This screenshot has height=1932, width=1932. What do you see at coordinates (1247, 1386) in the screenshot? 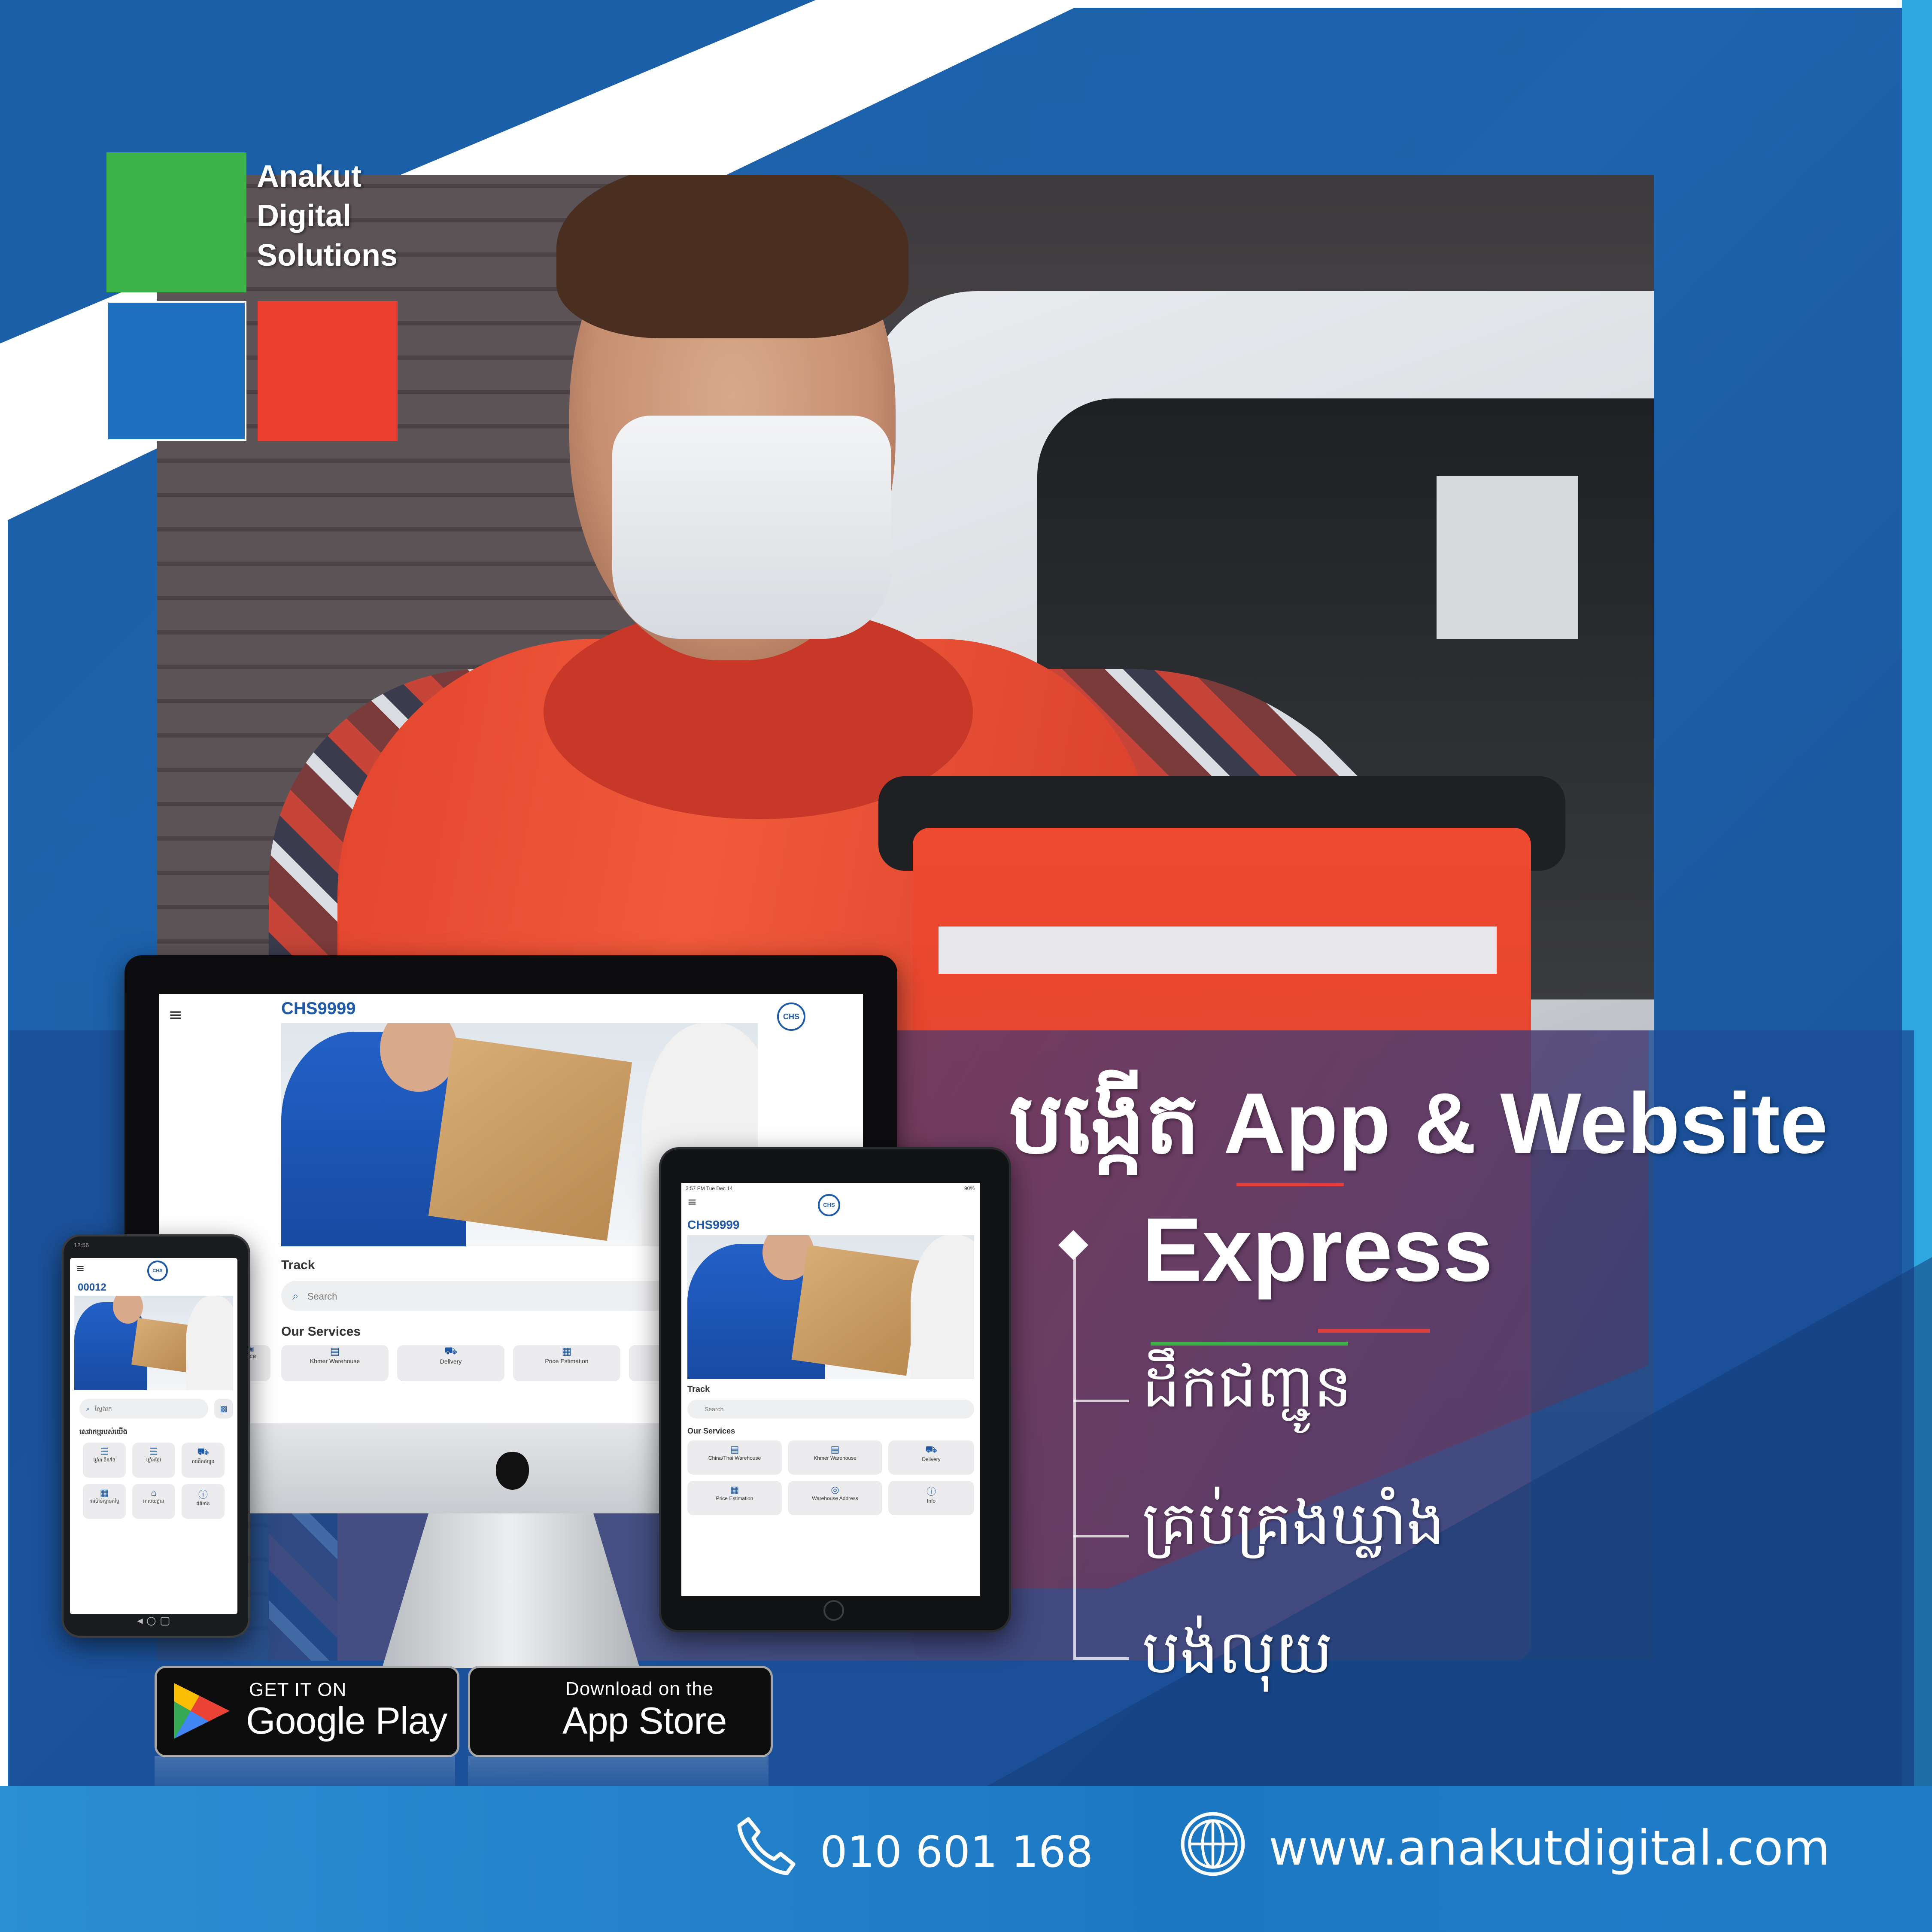
I see `feature-delivery: ដឹកជញ្ជូន` at bounding box center [1247, 1386].